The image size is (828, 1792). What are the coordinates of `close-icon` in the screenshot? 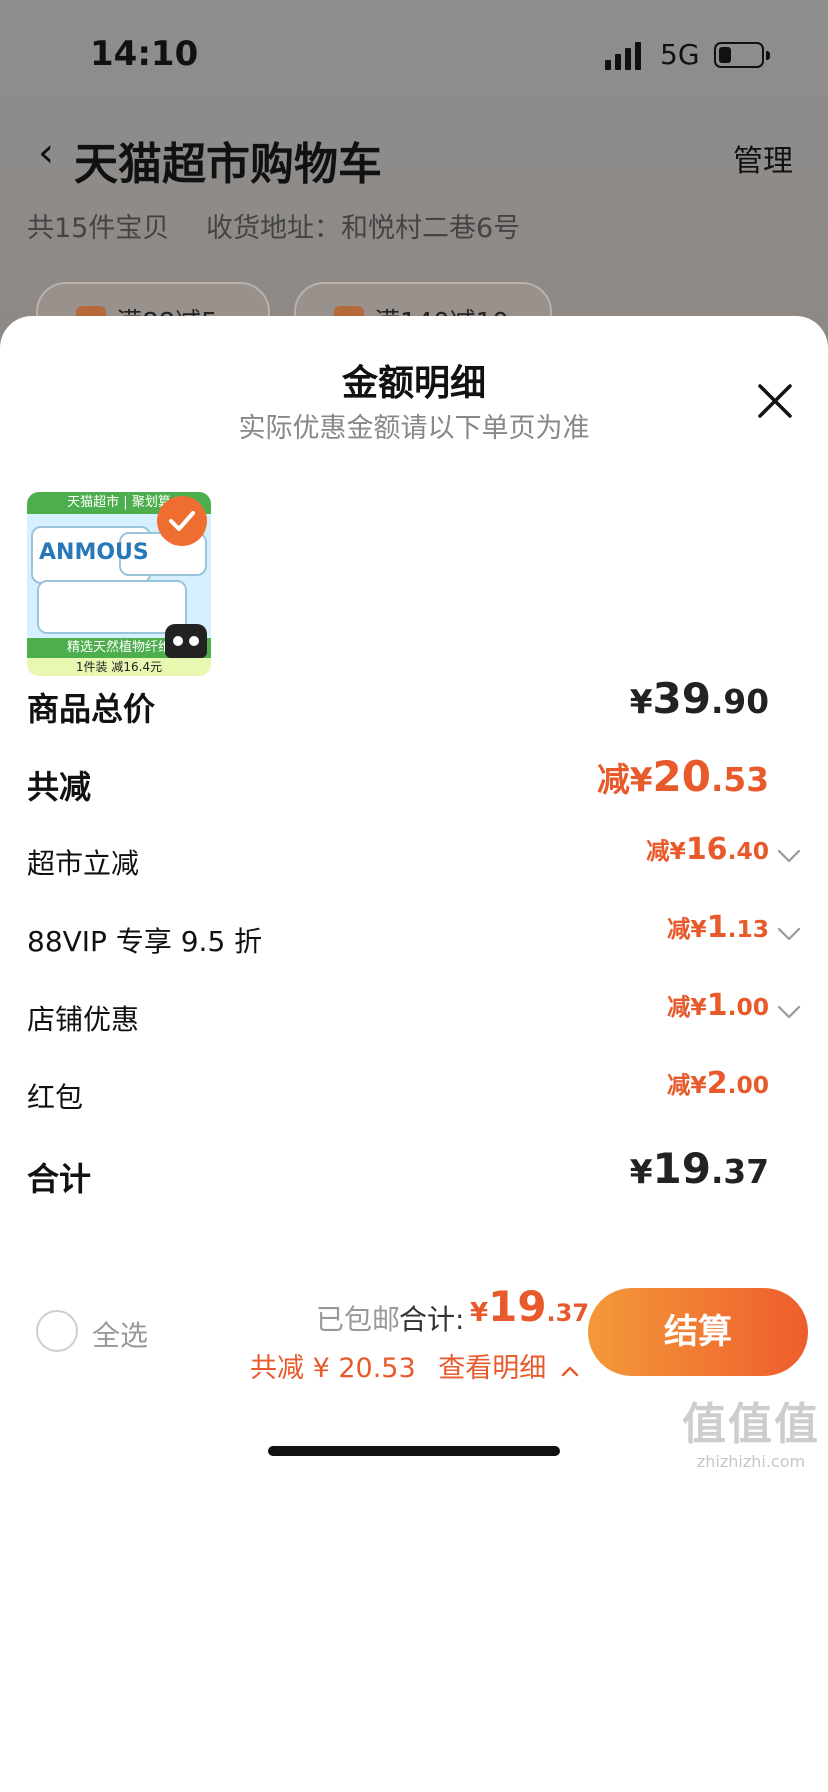 It's located at (775, 401).